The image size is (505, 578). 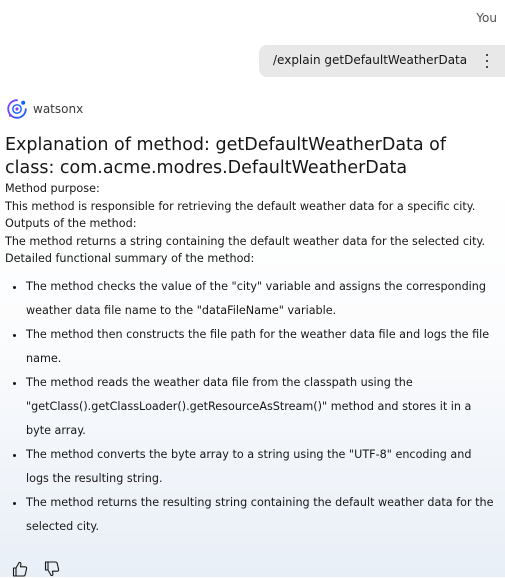 I want to click on agent-header: watsonx, so click(x=44, y=109).